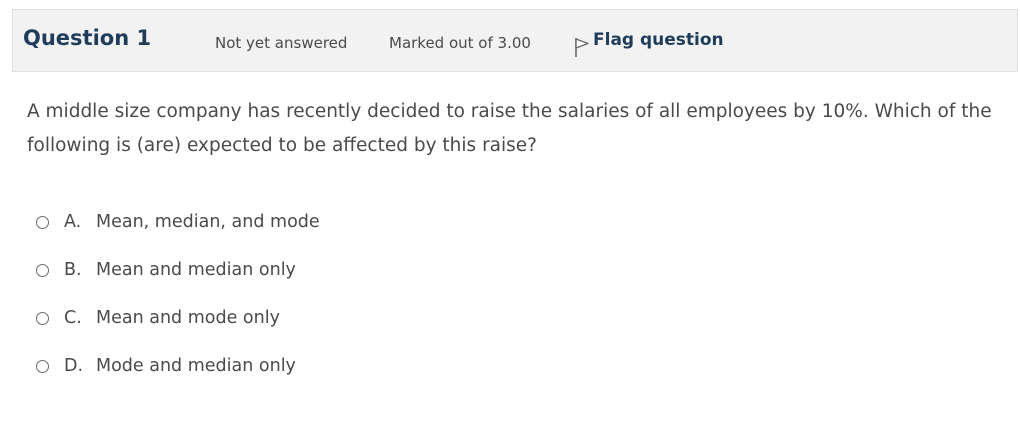 The height and width of the screenshot is (441, 1020). Describe the element at coordinates (460, 43) in the screenshot. I see `question-grade: Marked out of 3.00` at that location.